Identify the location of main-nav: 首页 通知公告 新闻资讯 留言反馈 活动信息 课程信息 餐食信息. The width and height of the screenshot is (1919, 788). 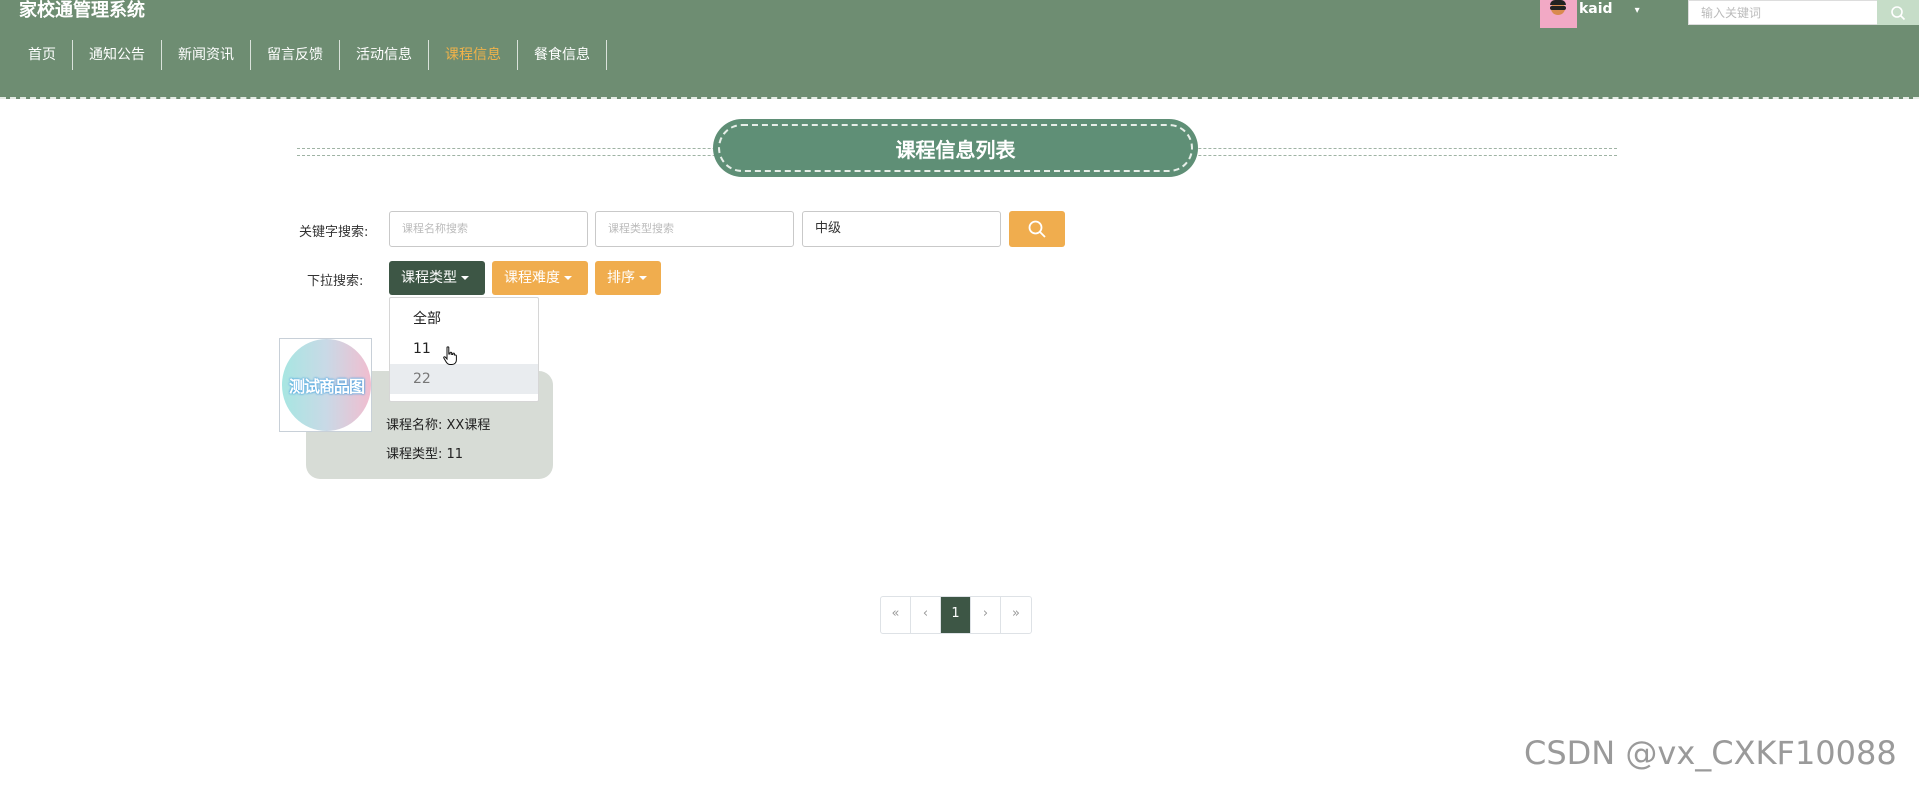
(310, 55).